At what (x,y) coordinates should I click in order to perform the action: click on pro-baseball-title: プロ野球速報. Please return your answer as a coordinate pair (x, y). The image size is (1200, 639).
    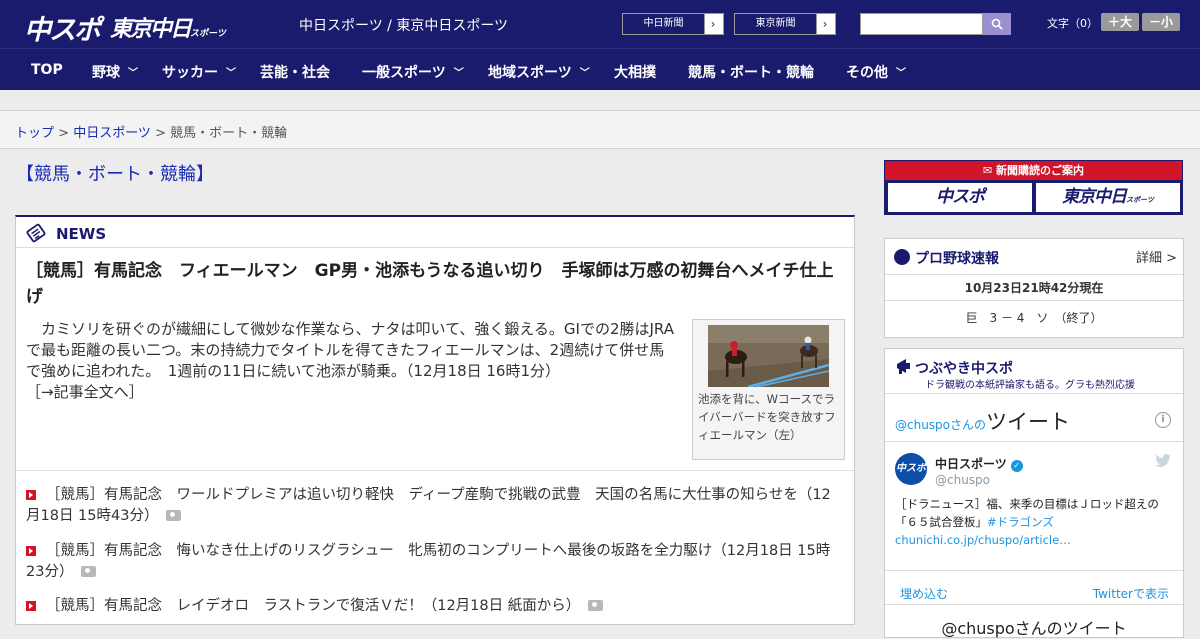
    Looking at the image, I should click on (957, 259).